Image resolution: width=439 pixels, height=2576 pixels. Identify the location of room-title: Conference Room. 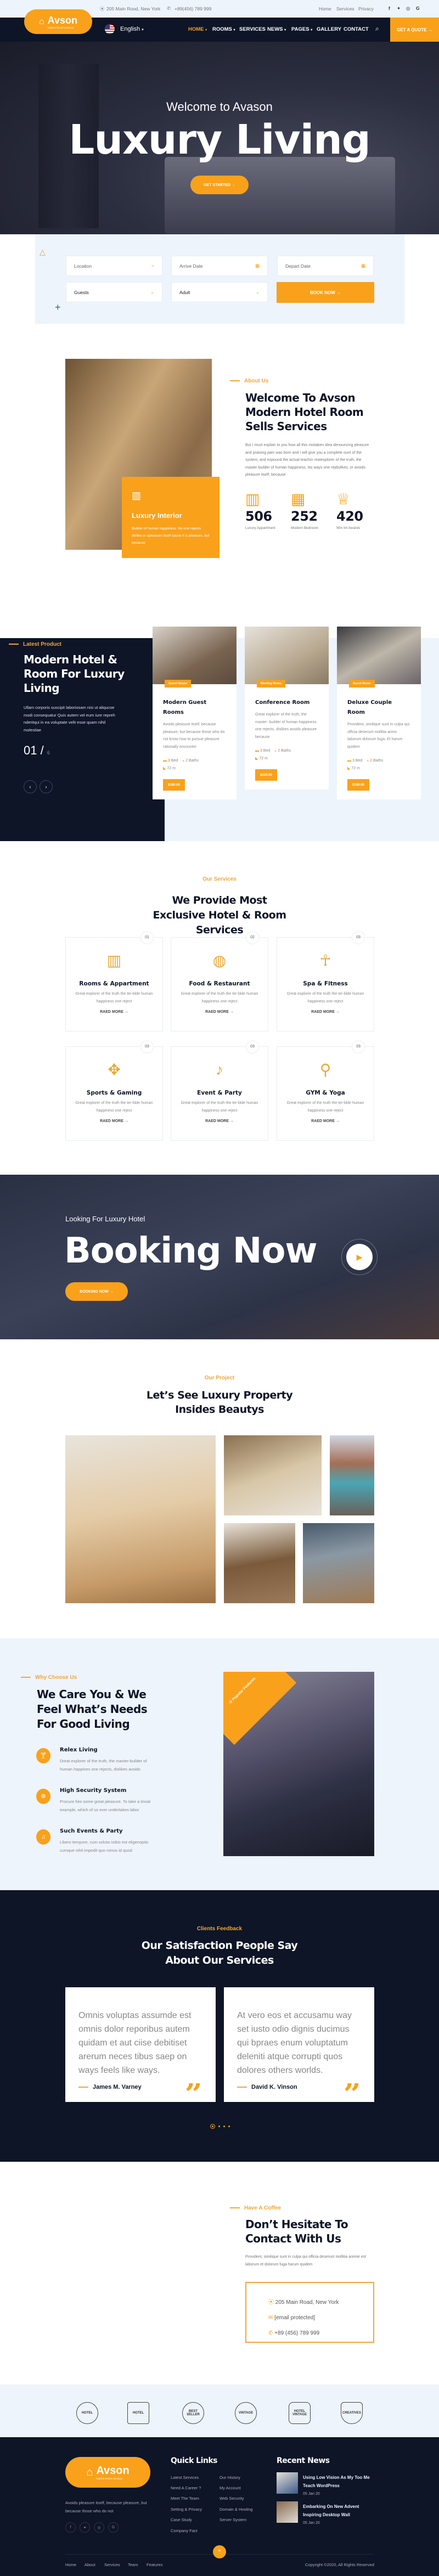
(286, 703).